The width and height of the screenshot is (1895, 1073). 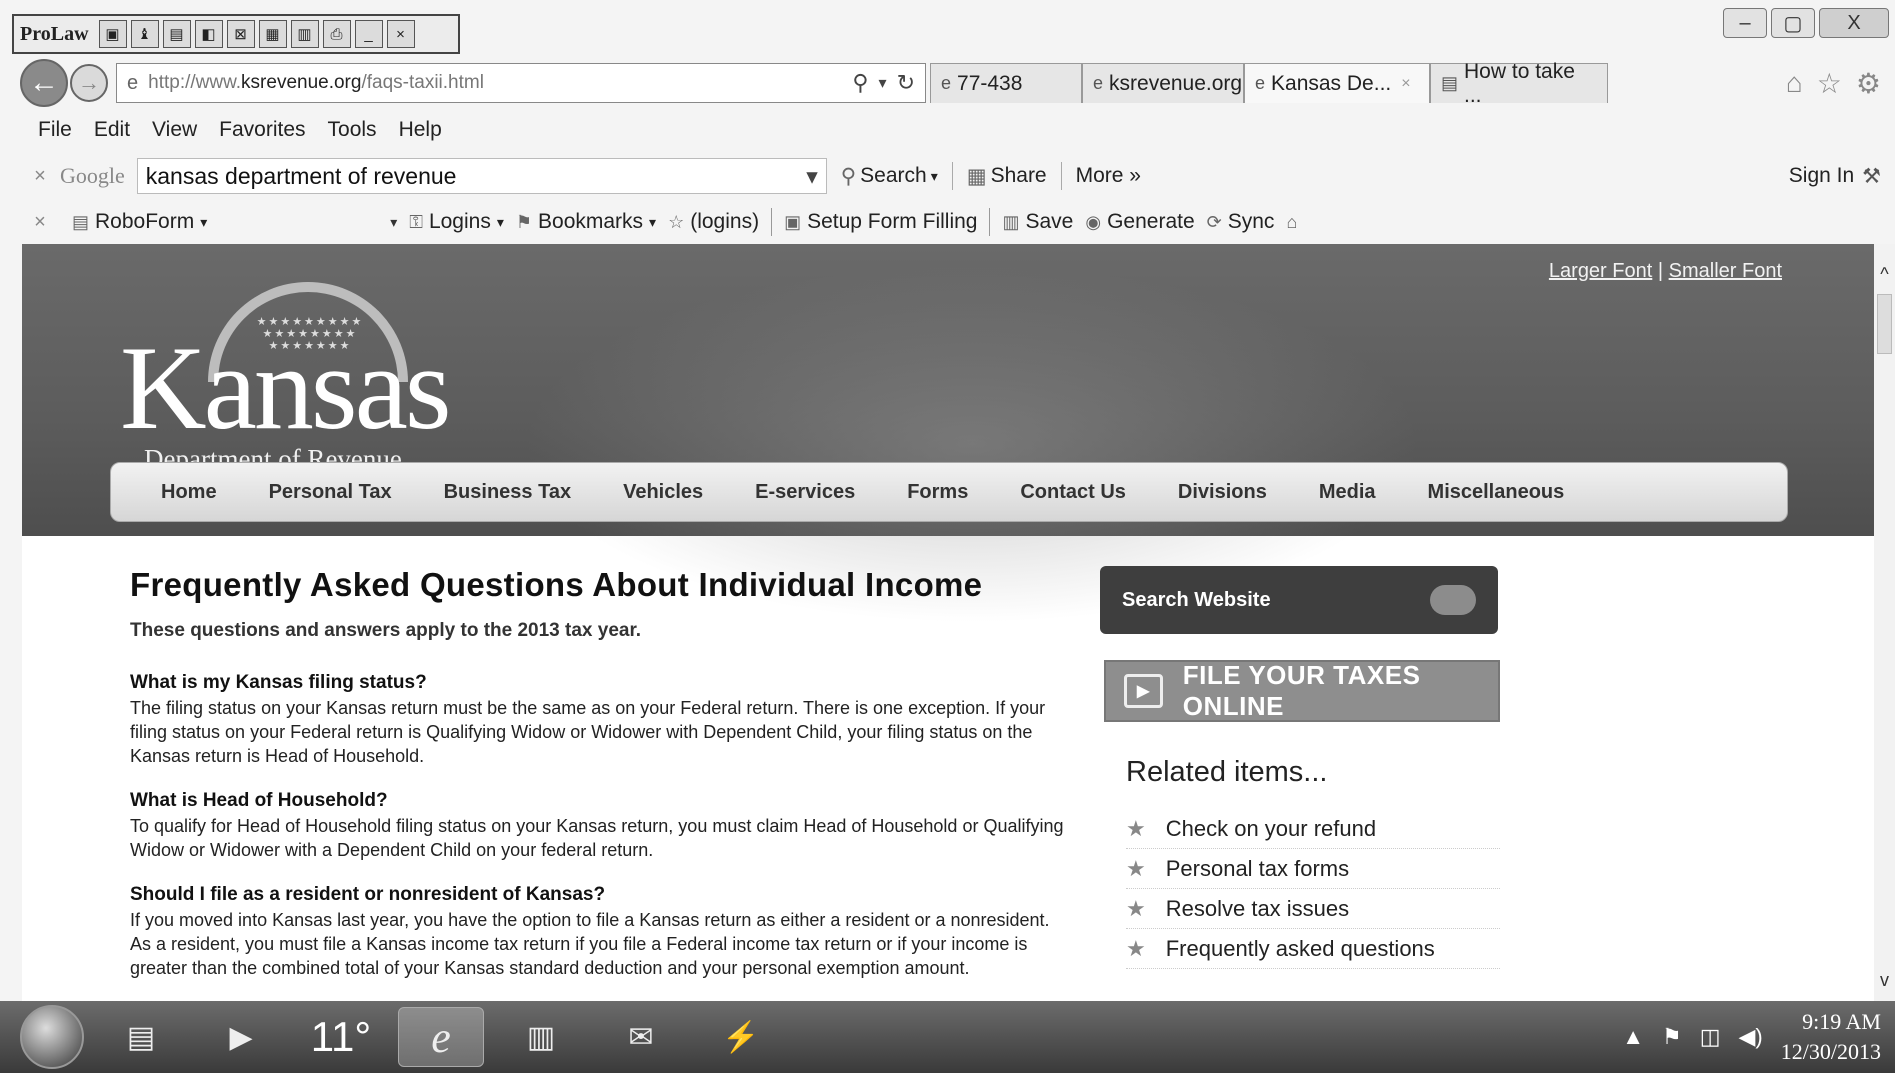 I want to click on nav-divisions: Divisions, so click(x=1222, y=492).